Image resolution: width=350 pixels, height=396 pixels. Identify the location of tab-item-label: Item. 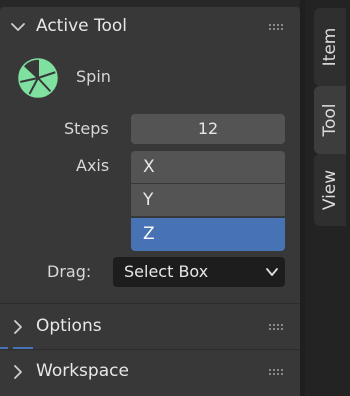
(330, 47).